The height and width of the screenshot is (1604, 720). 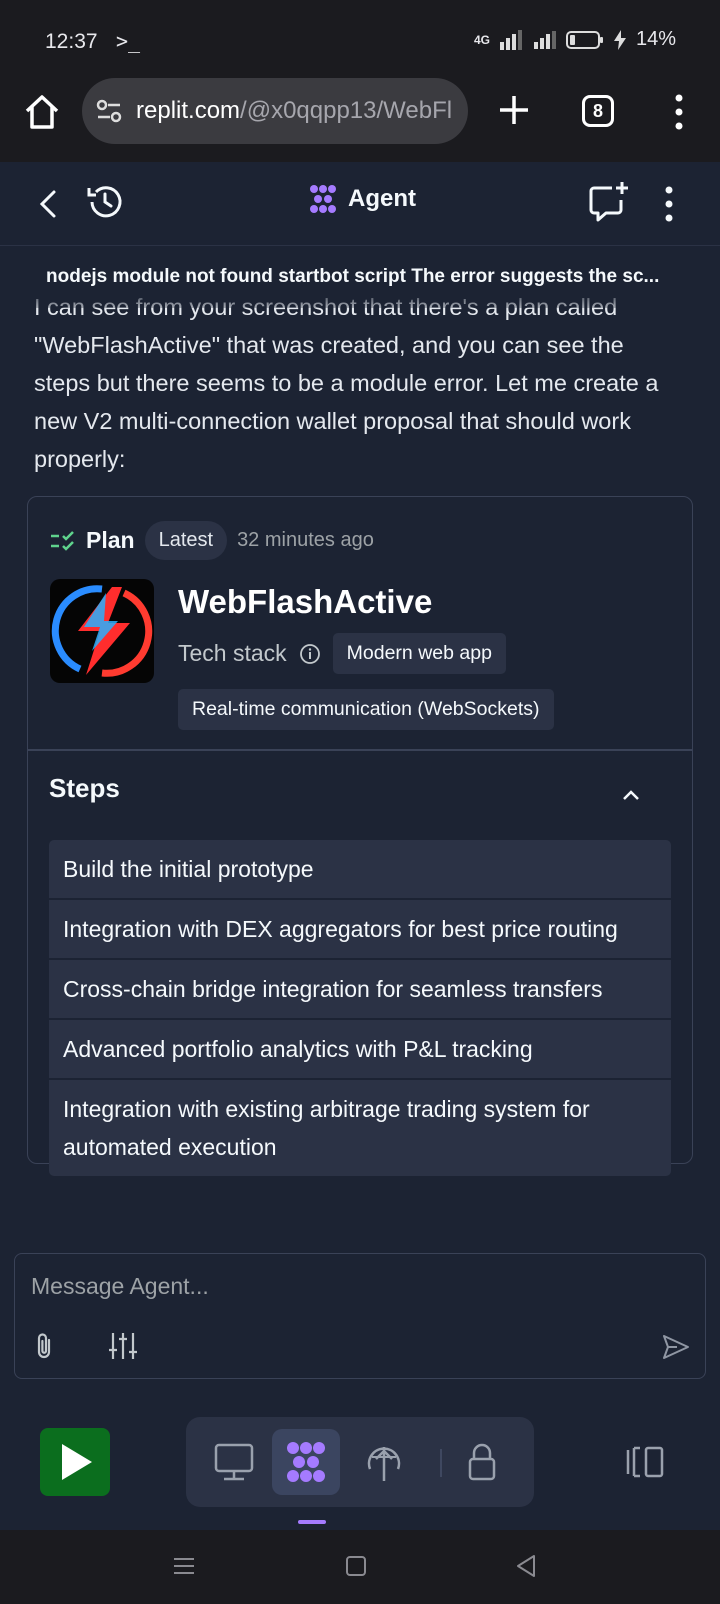 I want to click on agent-tab, so click(x=306, y=1462).